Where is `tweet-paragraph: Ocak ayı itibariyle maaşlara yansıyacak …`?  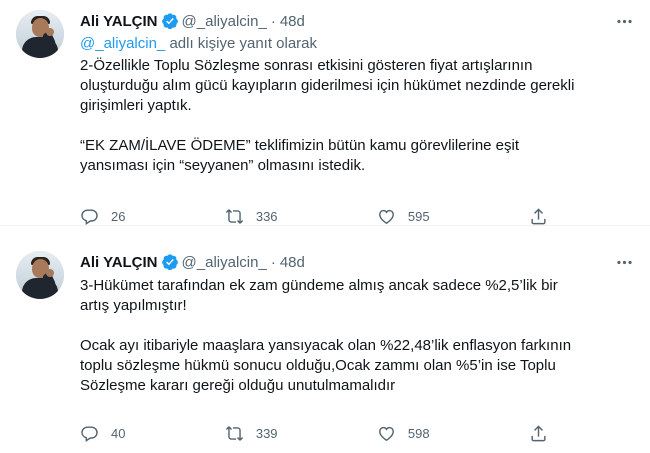
tweet-paragraph: Ocak ayı itibariyle maaşlara yansıyacak … is located at coordinates (326, 365).